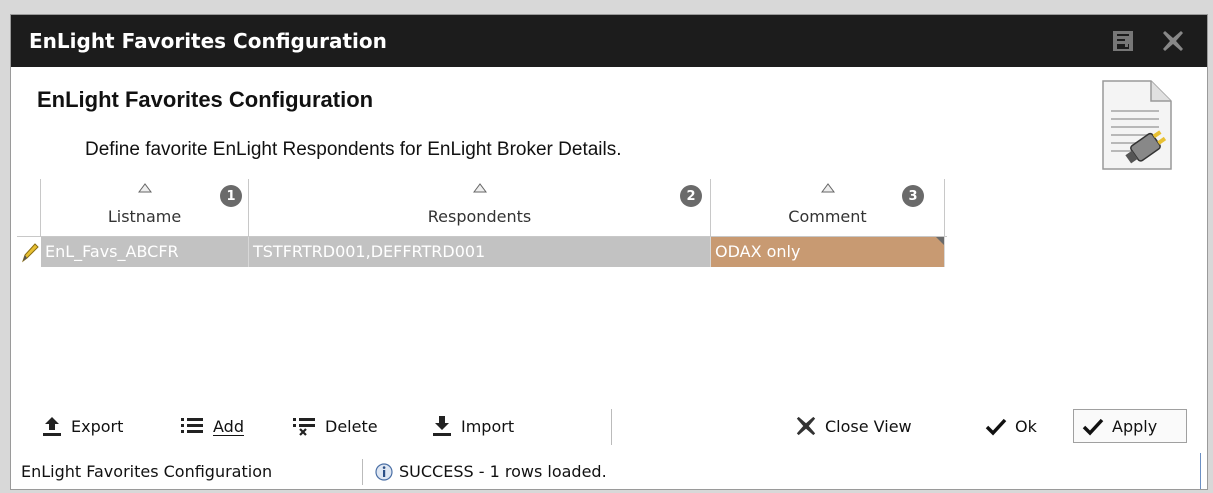  What do you see at coordinates (611, 427) in the screenshot?
I see `toolbar-separator` at bounding box center [611, 427].